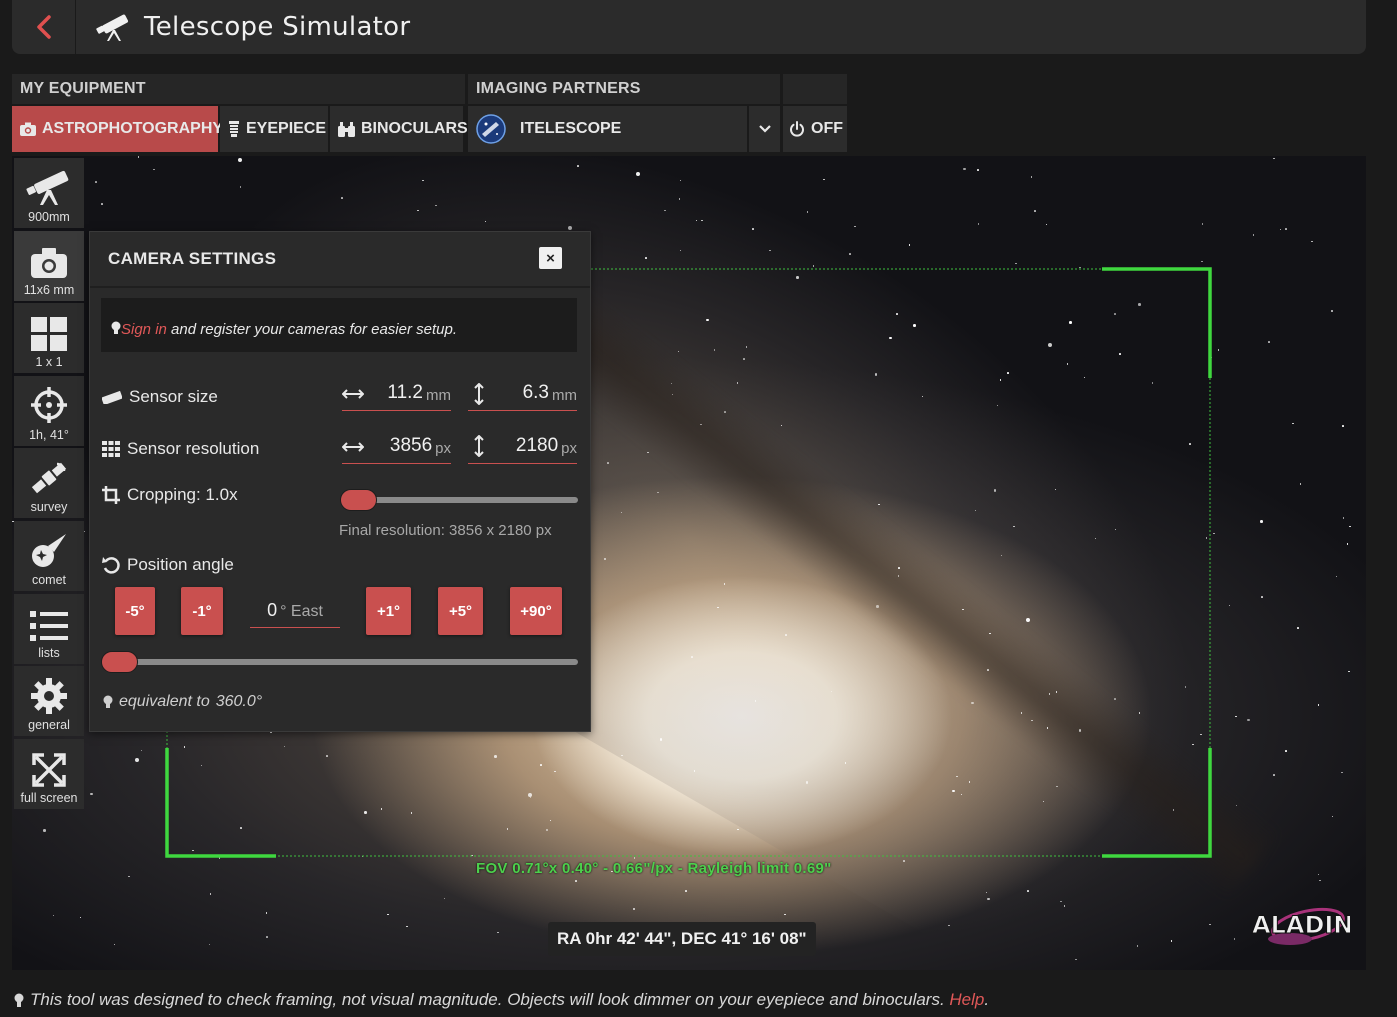 The width and height of the screenshot is (1397, 1017). Describe the element at coordinates (396, 394) in the screenshot. I see `sensor-width-field: 11.2 mm` at that location.